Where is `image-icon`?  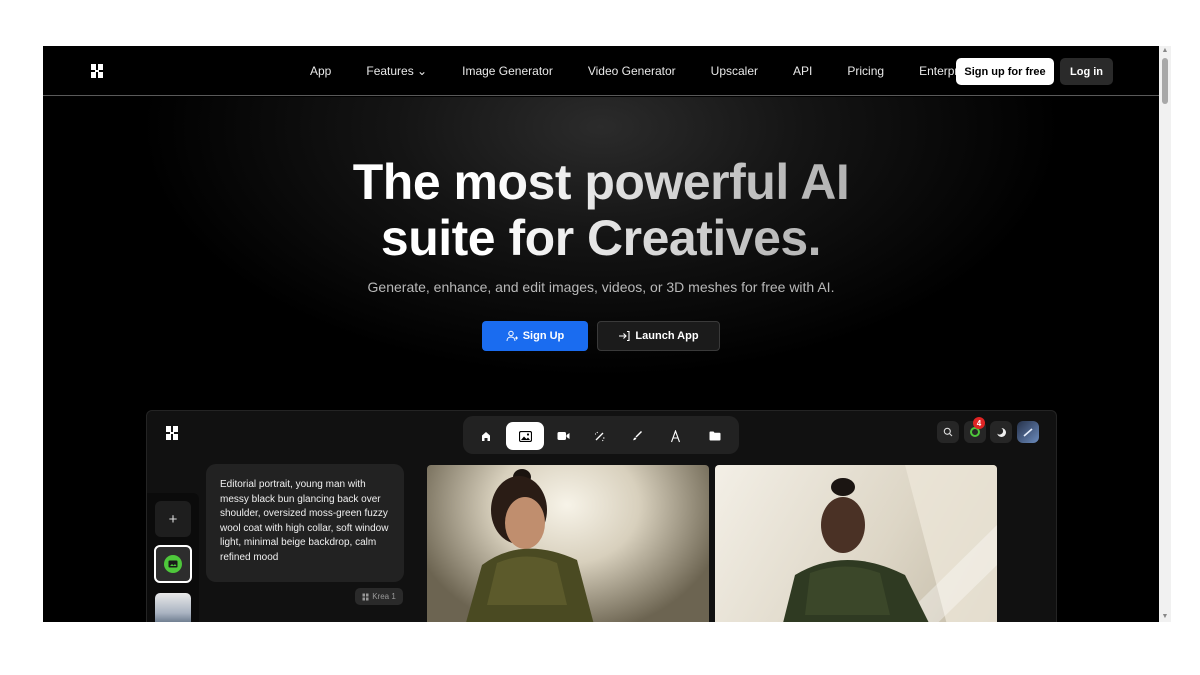
image-icon is located at coordinates (525, 436).